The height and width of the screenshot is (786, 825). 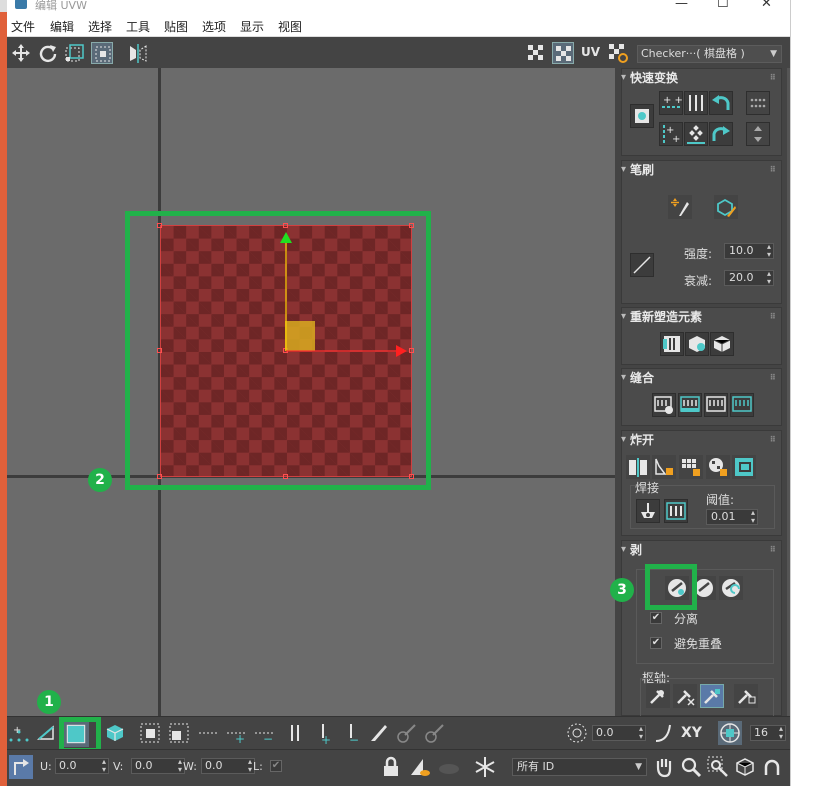 I want to click on straighten-selection-icon, so click(x=672, y=344).